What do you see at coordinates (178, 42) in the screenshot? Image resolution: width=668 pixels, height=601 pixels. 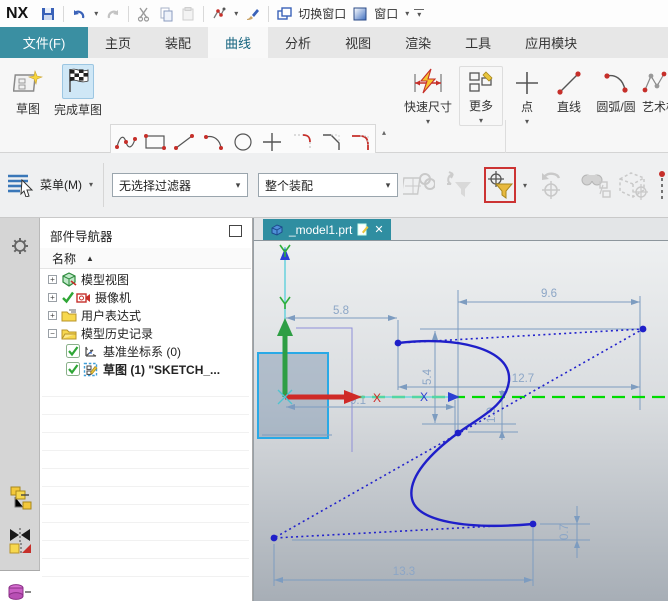 I see `tab-assemblies: 装配` at bounding box center [178, 42].